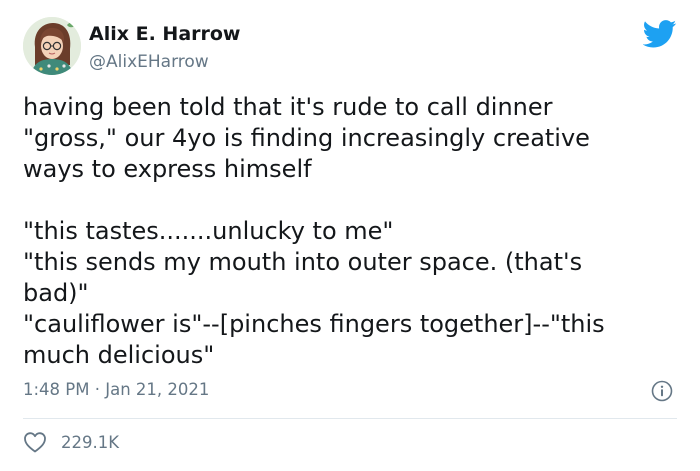 The width and height of the screenshot is (700, 471). Describe the element at coordinates (90, 442) in the screenshot. I see `like-count: 229.1K` at that location.